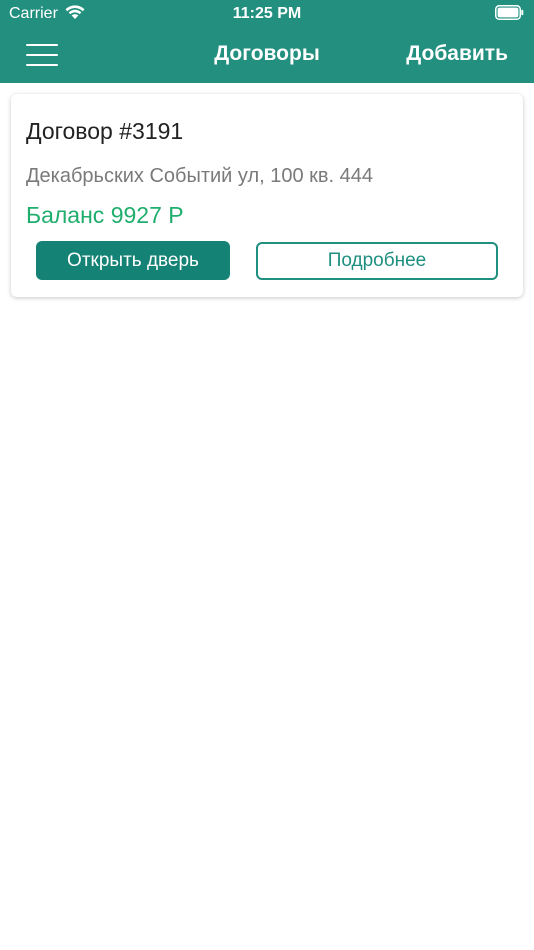 The height and width of the screenshot is (950, 534). Describe the element at coordinates (200, 176) in the screenshot. I see `contract-address: Декабрьских Событий ул, 100 кв. 444` at that location.